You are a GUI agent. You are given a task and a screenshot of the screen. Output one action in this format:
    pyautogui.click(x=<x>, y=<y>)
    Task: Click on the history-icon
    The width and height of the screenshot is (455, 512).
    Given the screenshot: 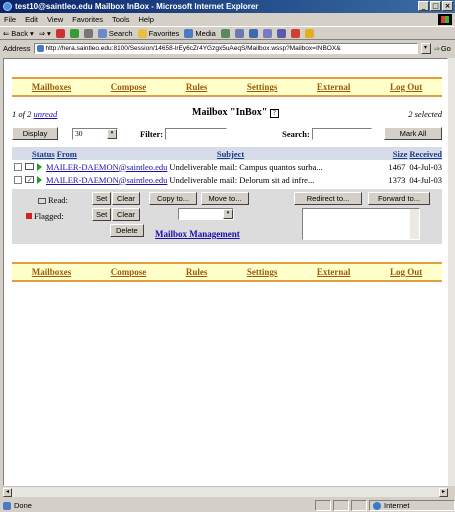 What is the action you would take?
    pyautogui.click(x=225, y=33)
    